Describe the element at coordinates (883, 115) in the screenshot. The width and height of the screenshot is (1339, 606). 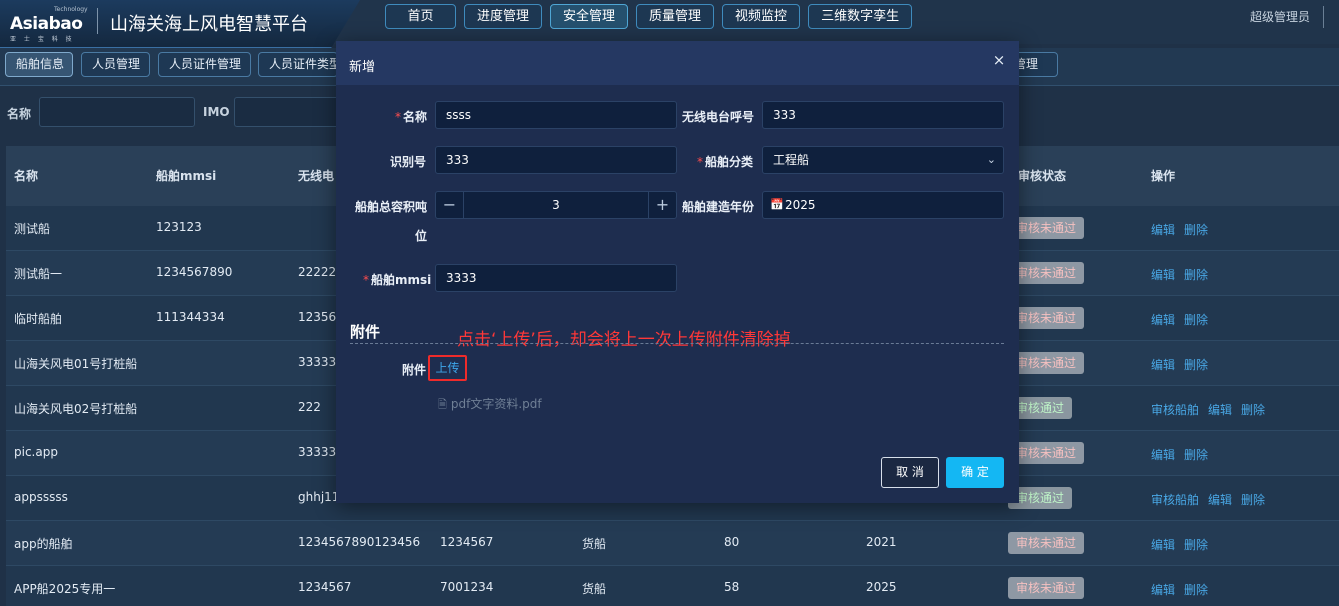
I see `radio-callsign-input: 333` at that location.